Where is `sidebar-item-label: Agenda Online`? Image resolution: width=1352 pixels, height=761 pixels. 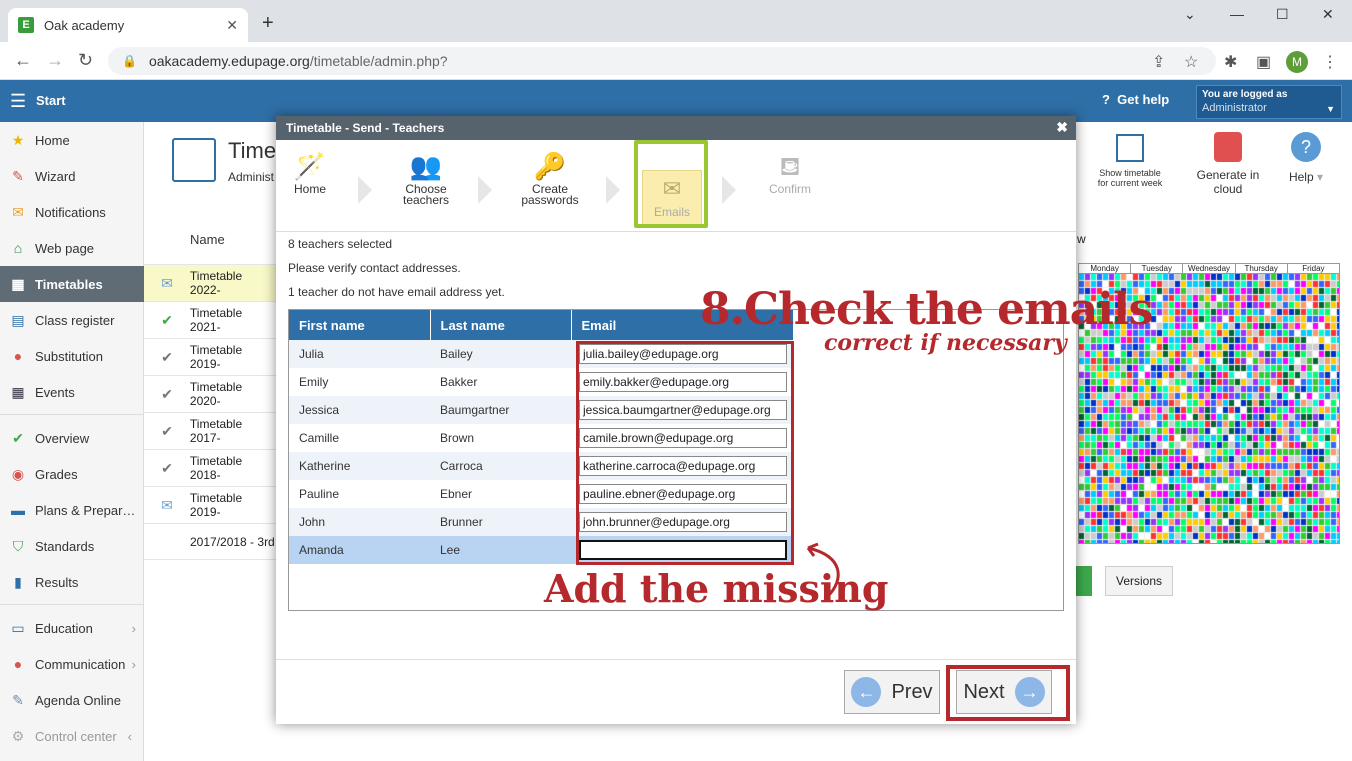 sidebar-item-label: Agenda Online is located at coordinates (78, 700).